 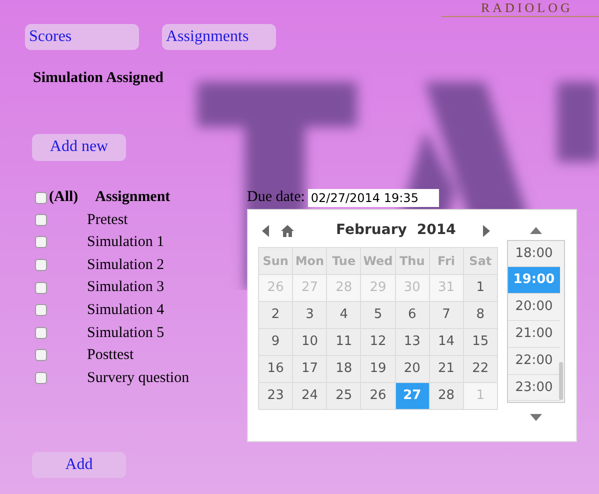 What do you see at coordinates (287, 230) in the screenshot?
I see `home-icon` at bounding box center [287, 230].